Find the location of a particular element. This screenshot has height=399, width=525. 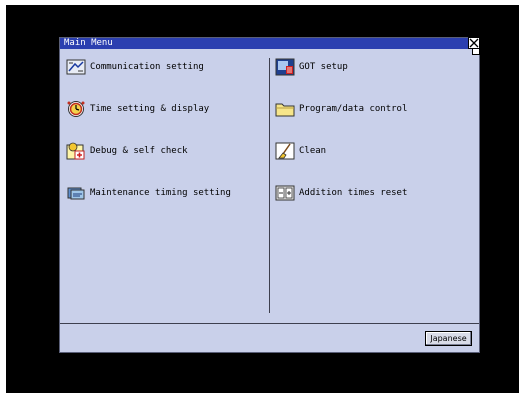

menu-item-addition-times-reset: Addition times reset is located at coordinates (341, 193).